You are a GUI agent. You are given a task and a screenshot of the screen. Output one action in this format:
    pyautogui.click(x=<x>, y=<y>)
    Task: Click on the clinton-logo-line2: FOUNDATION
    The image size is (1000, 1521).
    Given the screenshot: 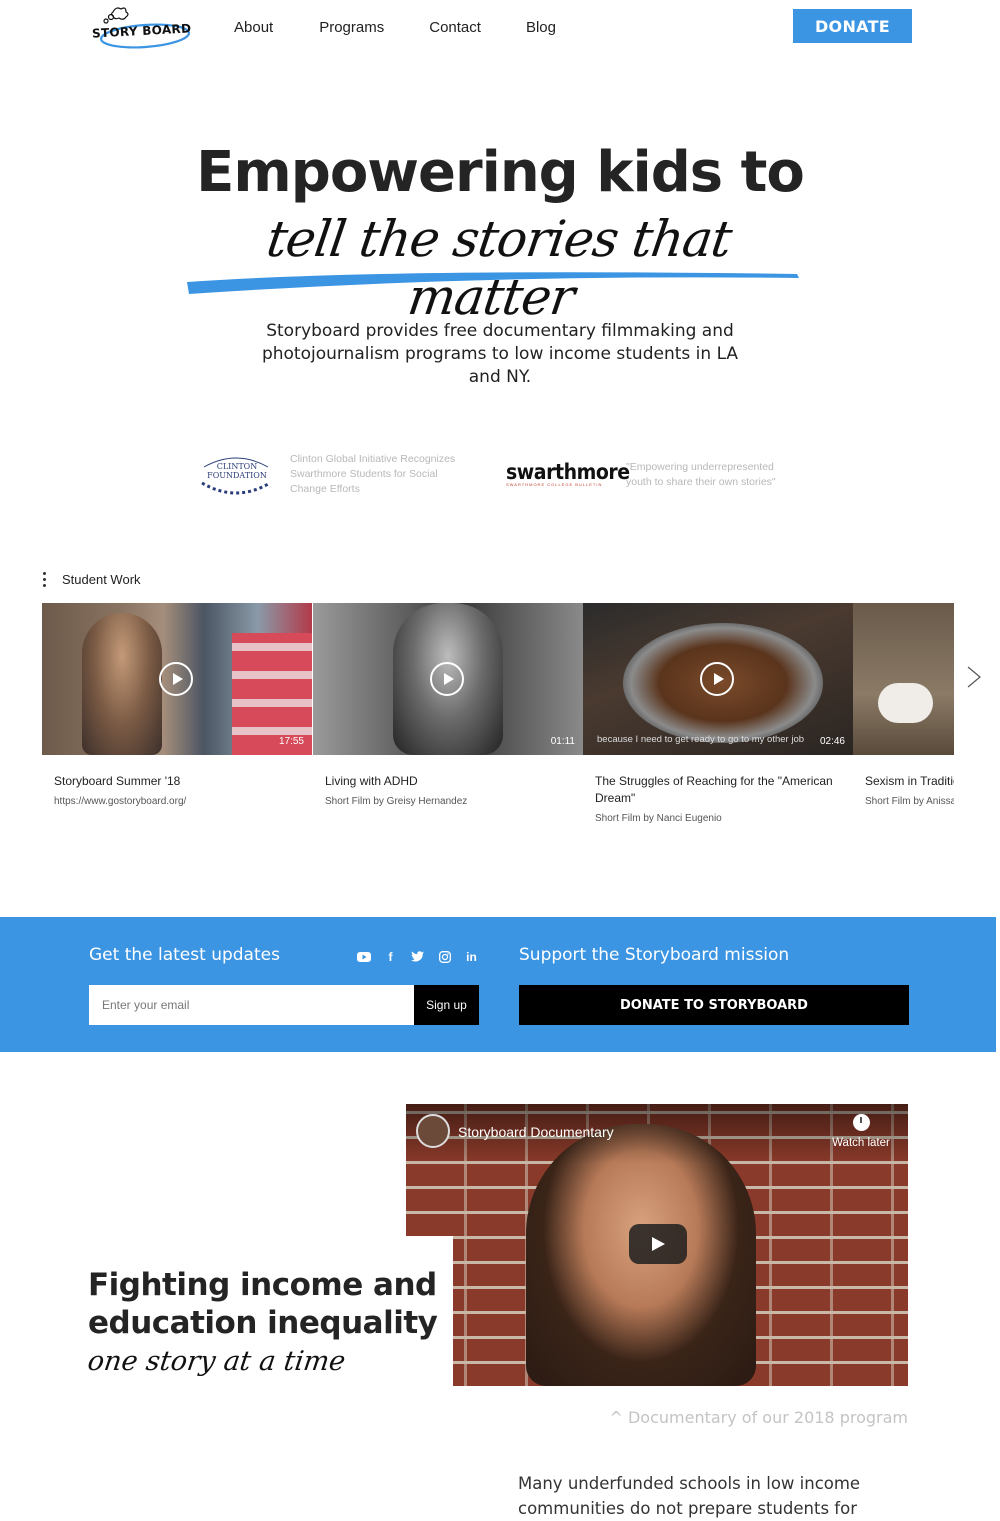 What is the action you would take?
    pyautogui.click(x=237, y=475)
    